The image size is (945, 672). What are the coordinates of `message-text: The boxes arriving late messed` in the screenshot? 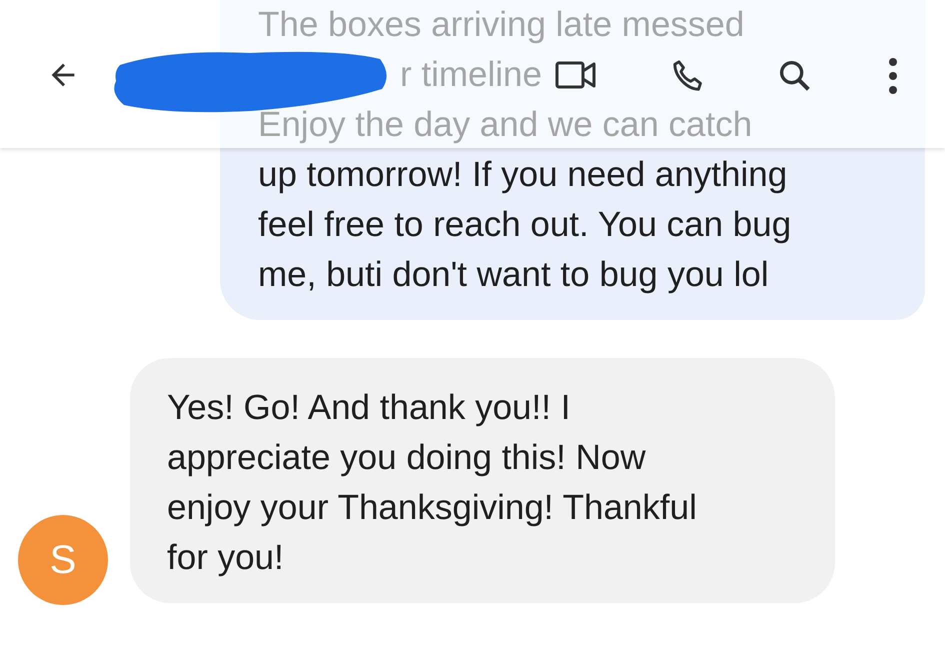 It's located at (501, 25).